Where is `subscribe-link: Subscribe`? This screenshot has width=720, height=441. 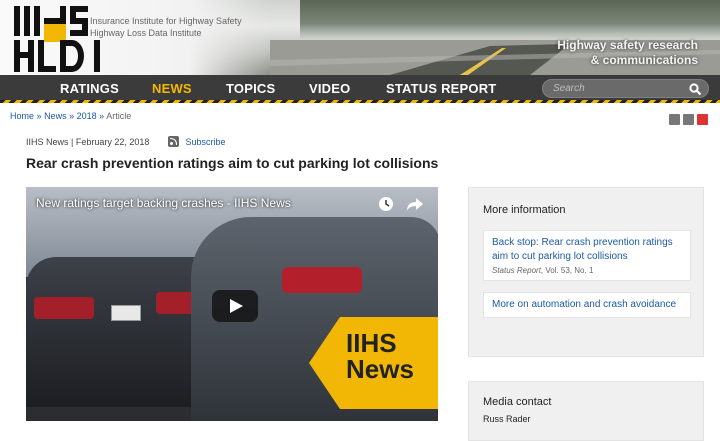 subscribe-link: Subscribe is located at coordinates (205, 142).